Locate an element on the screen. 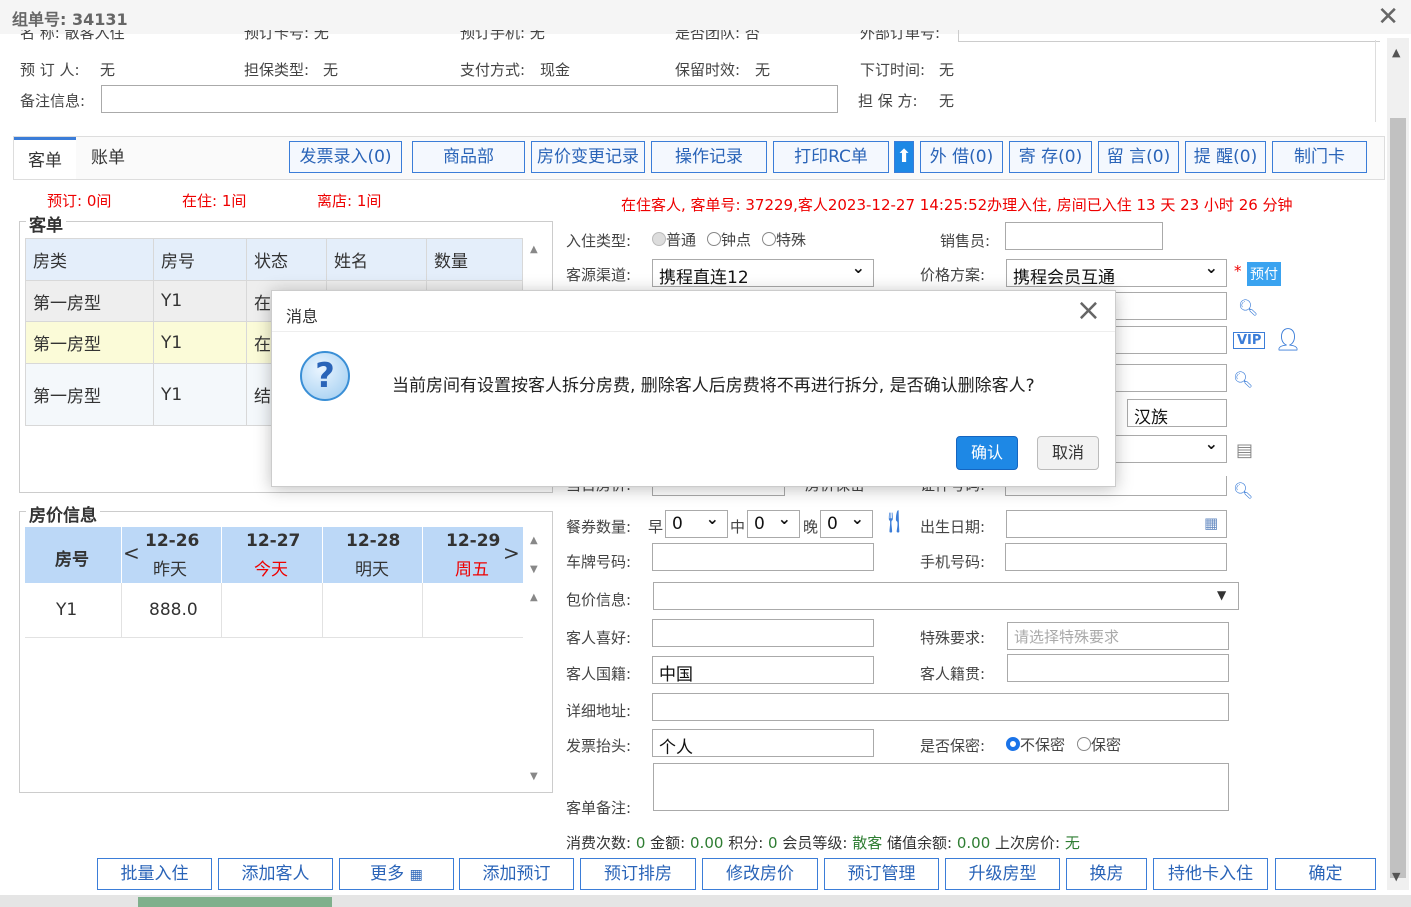 This screenshot has height=907, width=1411. close-icon: × is located at coordinates (1088, 310).